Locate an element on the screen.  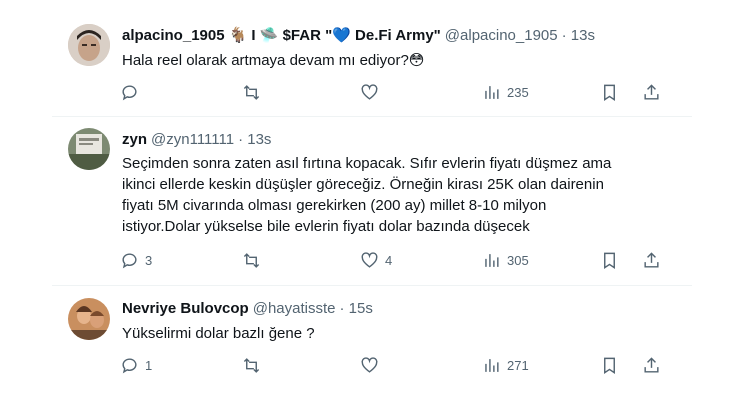
reply-button is located at coordinates (132, 92).